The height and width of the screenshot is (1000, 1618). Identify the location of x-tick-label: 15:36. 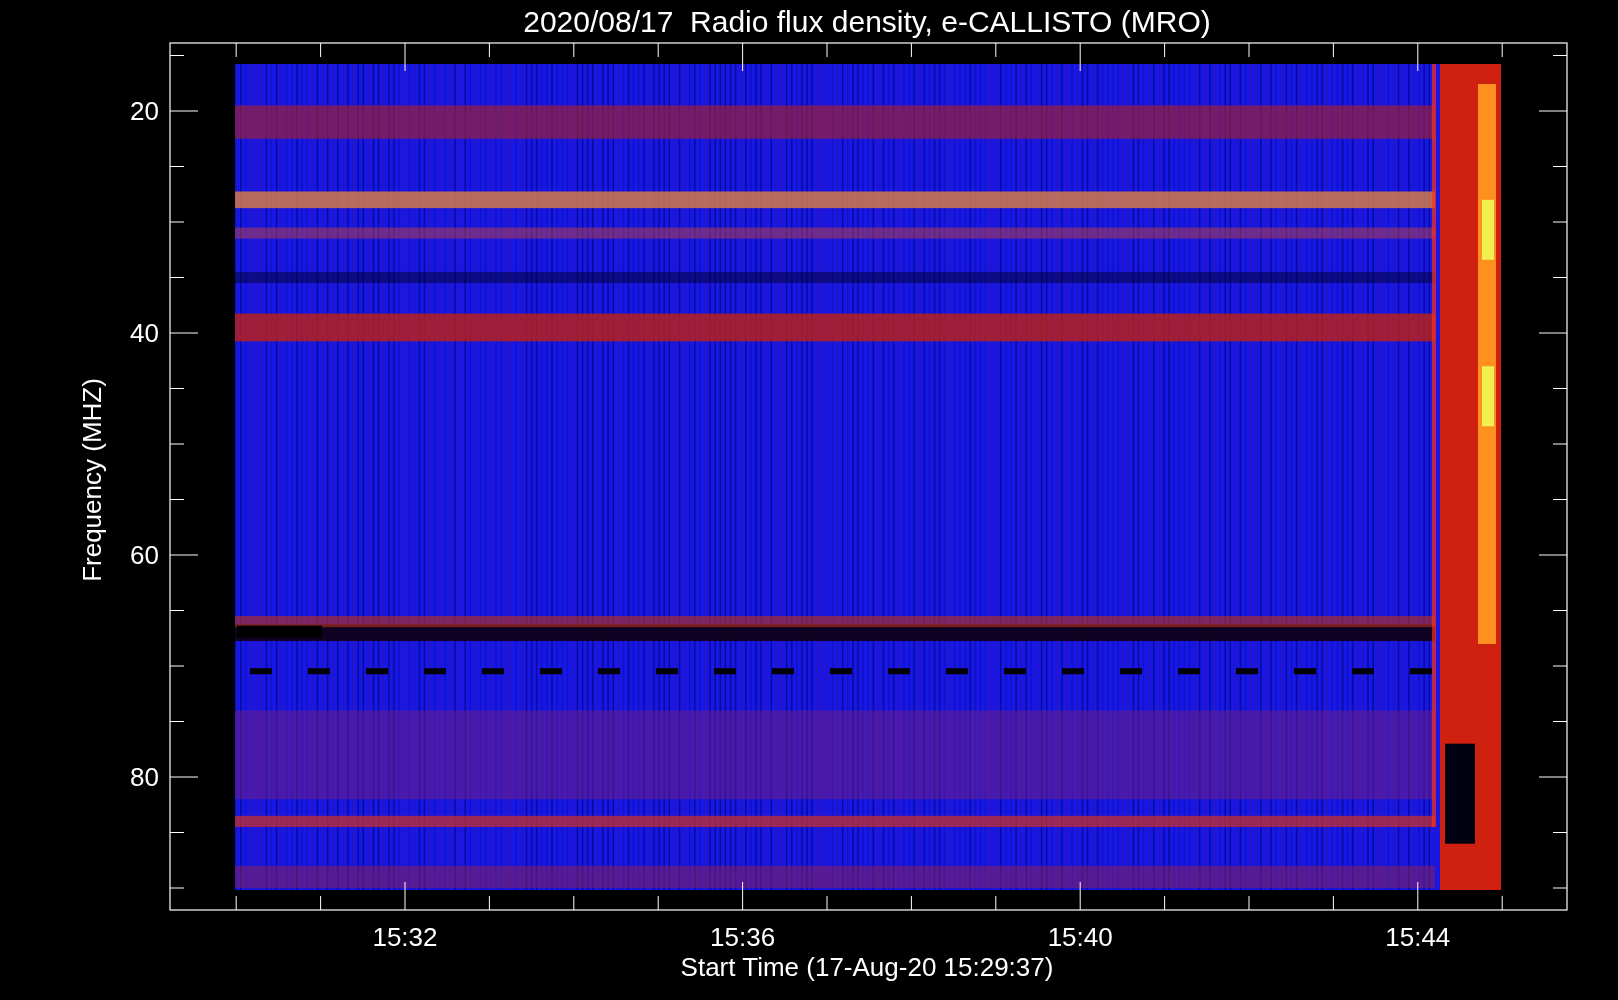
(743, 937).